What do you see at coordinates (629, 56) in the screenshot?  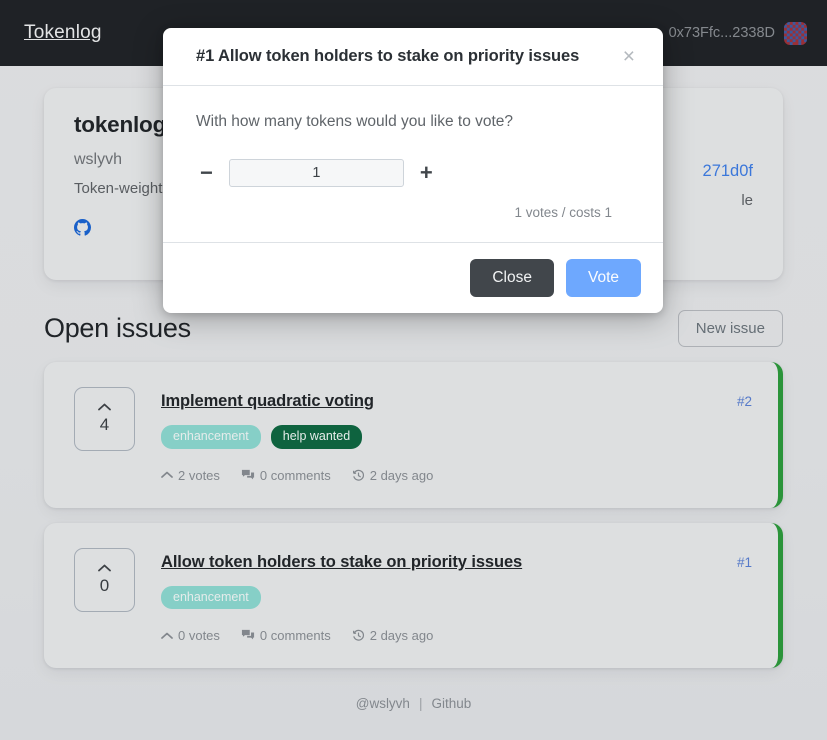 I see `close-icon: ×` at bounding box center [629, 56].